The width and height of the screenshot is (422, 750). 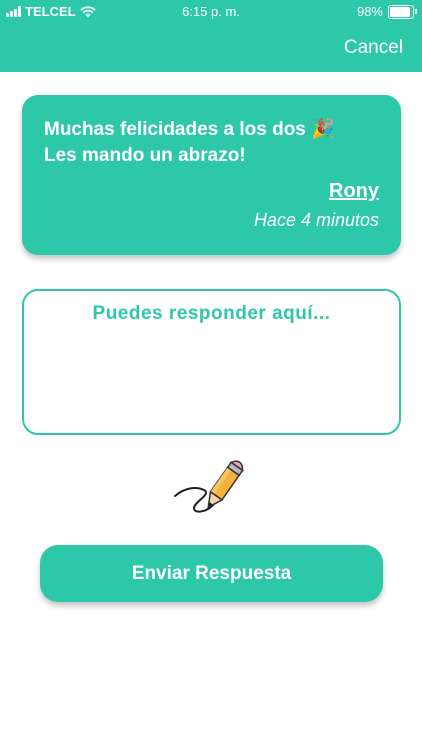 I want to click on battery-icon, so click(x=402, y=11).